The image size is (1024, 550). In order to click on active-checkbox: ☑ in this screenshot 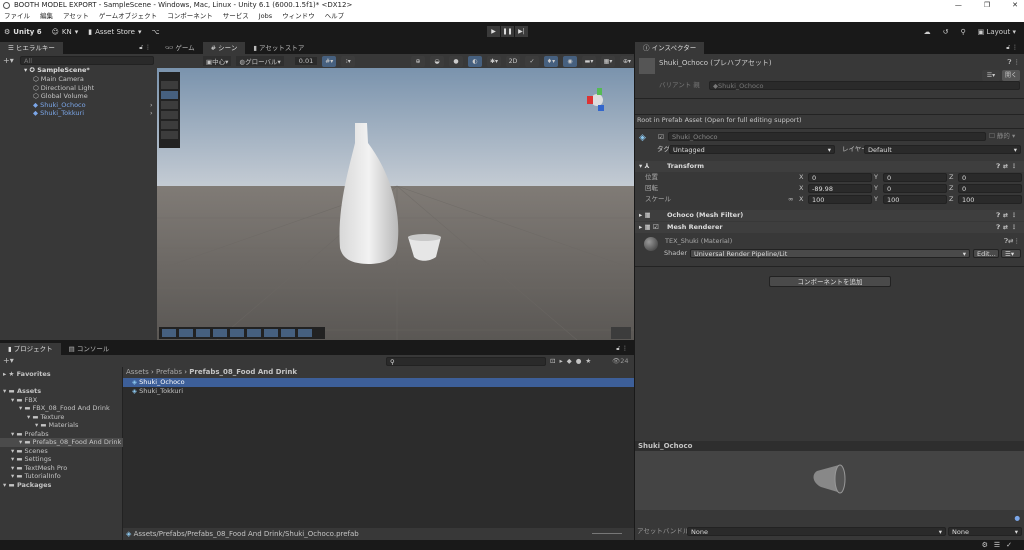, I will do `click(661, 137)`.